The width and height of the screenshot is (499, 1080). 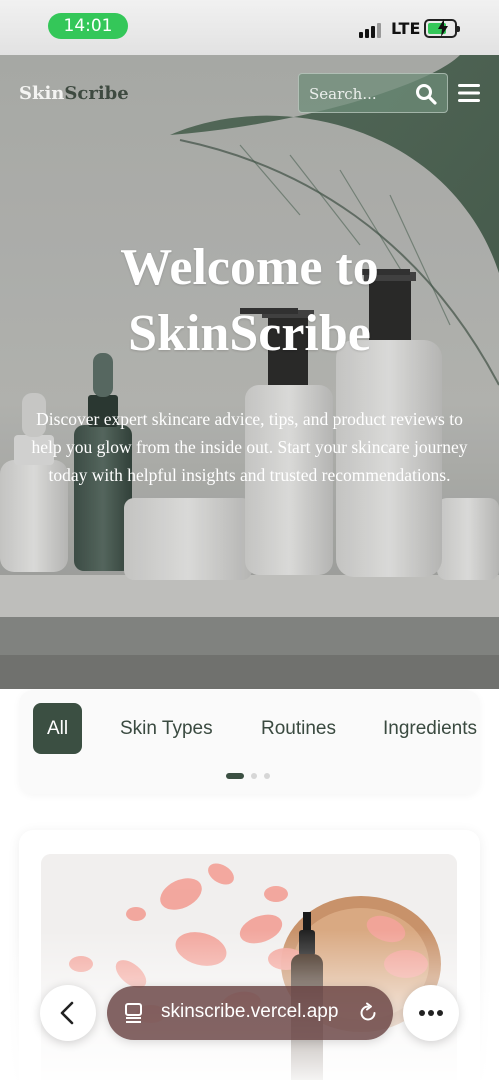 I want to click on battery-icon, so click(x=442, y=28).